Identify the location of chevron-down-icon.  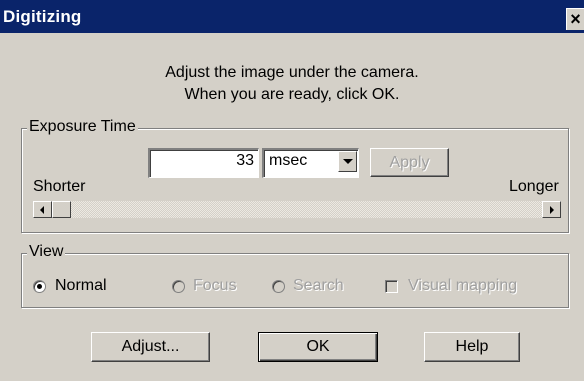
(347, 161).